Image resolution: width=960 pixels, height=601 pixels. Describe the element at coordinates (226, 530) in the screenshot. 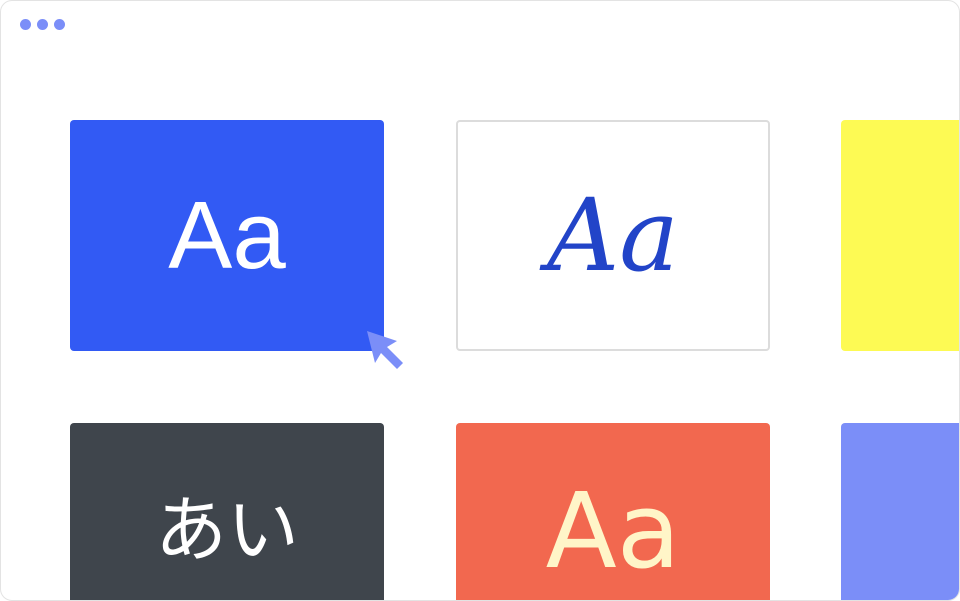

I see `font-sample-label: あい` at that location.